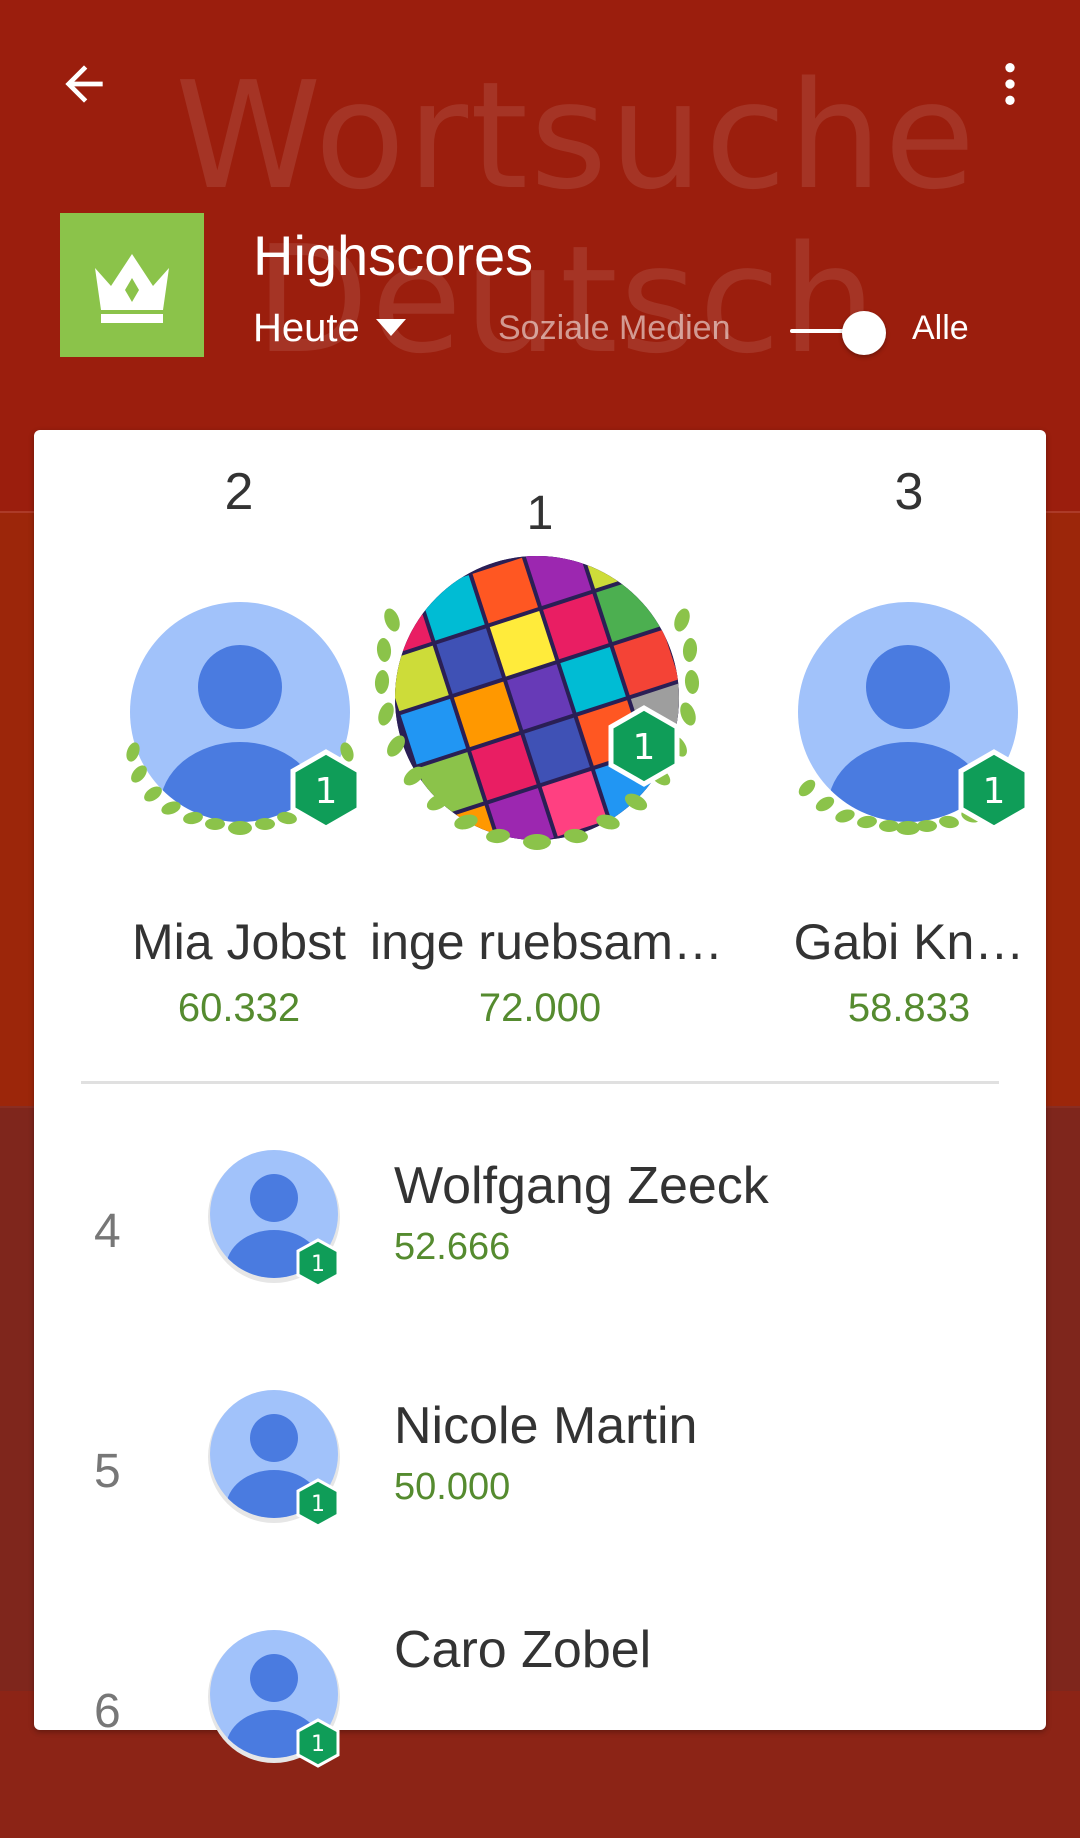  I want to click on period-dropdown: Heute, so click(329, 328).